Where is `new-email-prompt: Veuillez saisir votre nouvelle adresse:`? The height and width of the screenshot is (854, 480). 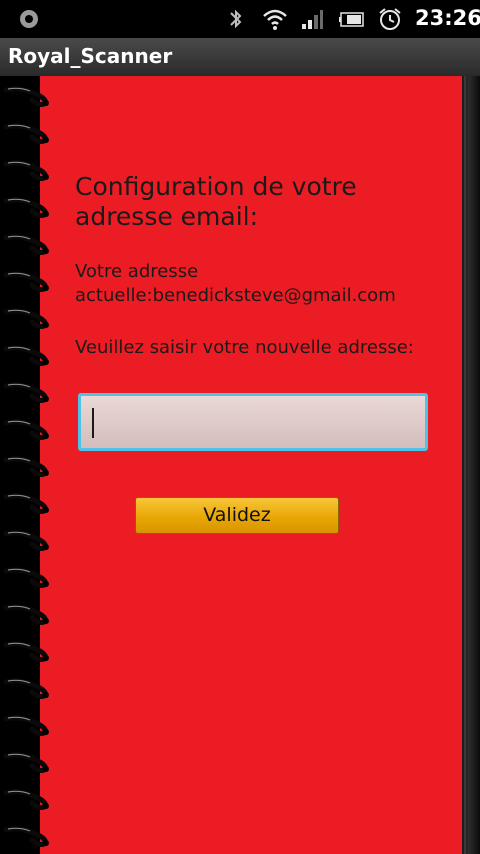 new-email-prompt: Veuillez saisir votre nouvelle adresse: is located at coordinates (244, 347).